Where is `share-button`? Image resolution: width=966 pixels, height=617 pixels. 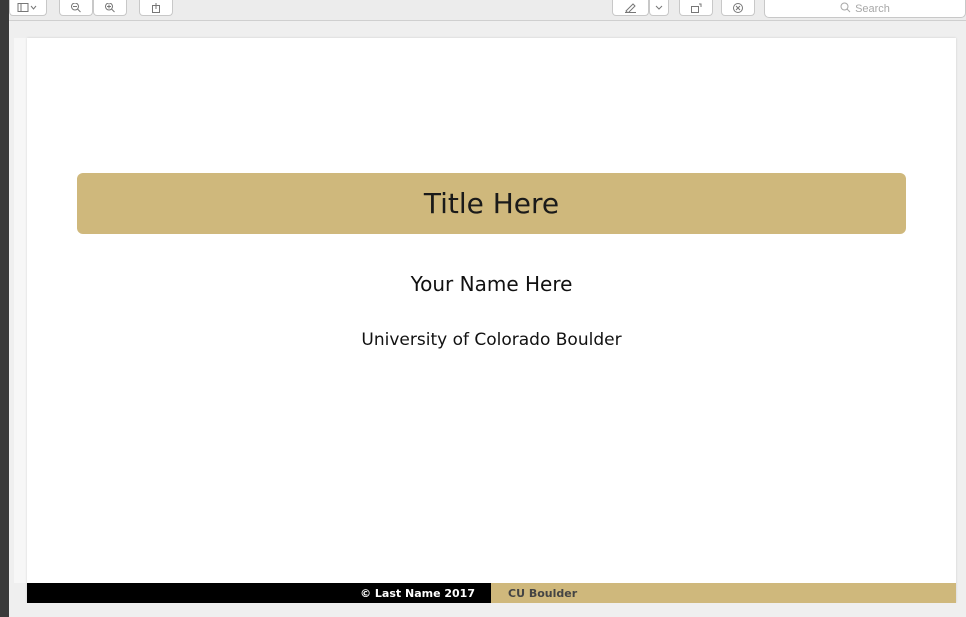
share-button is located at coordinates (156, 8).